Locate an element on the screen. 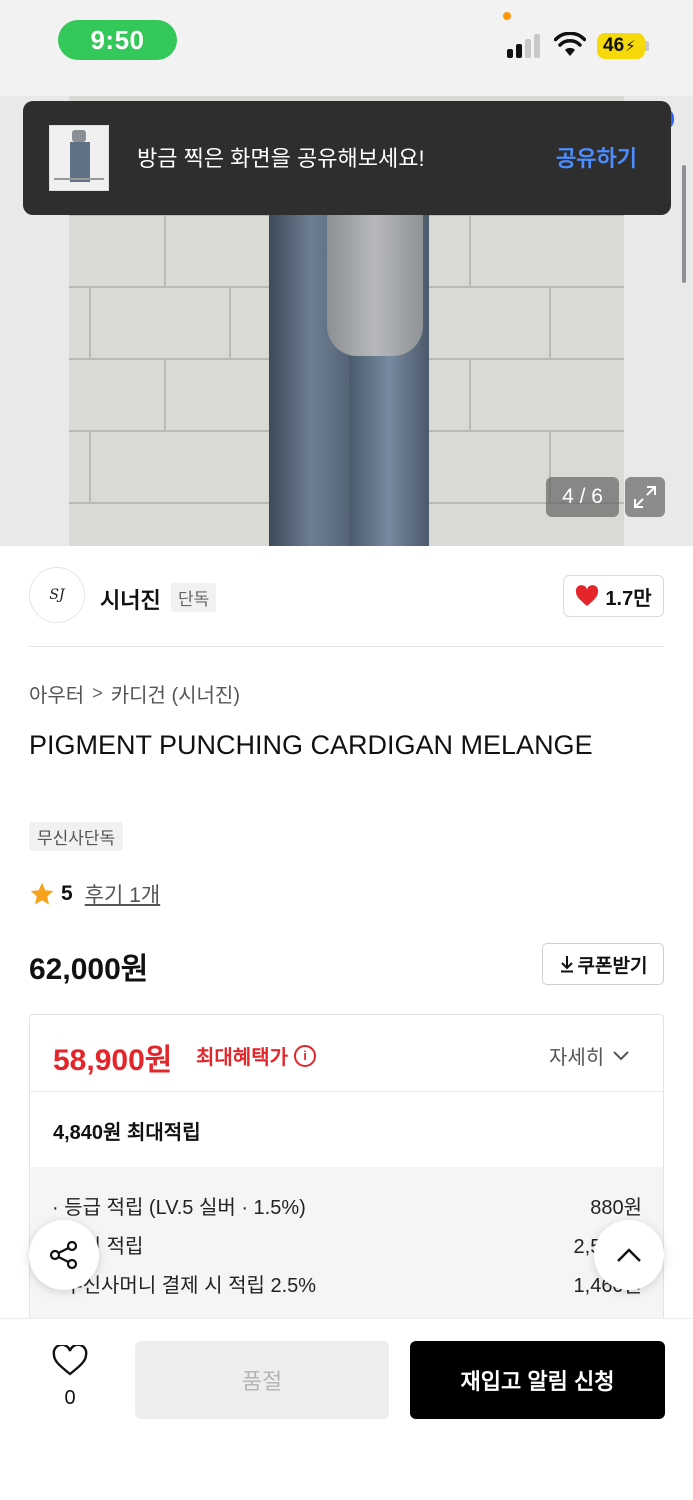 The height and width of the screenshot is (1500, 693). breadcrumb: 아우터 > 카디건 (시너진) is located at coordinates (134, 693).